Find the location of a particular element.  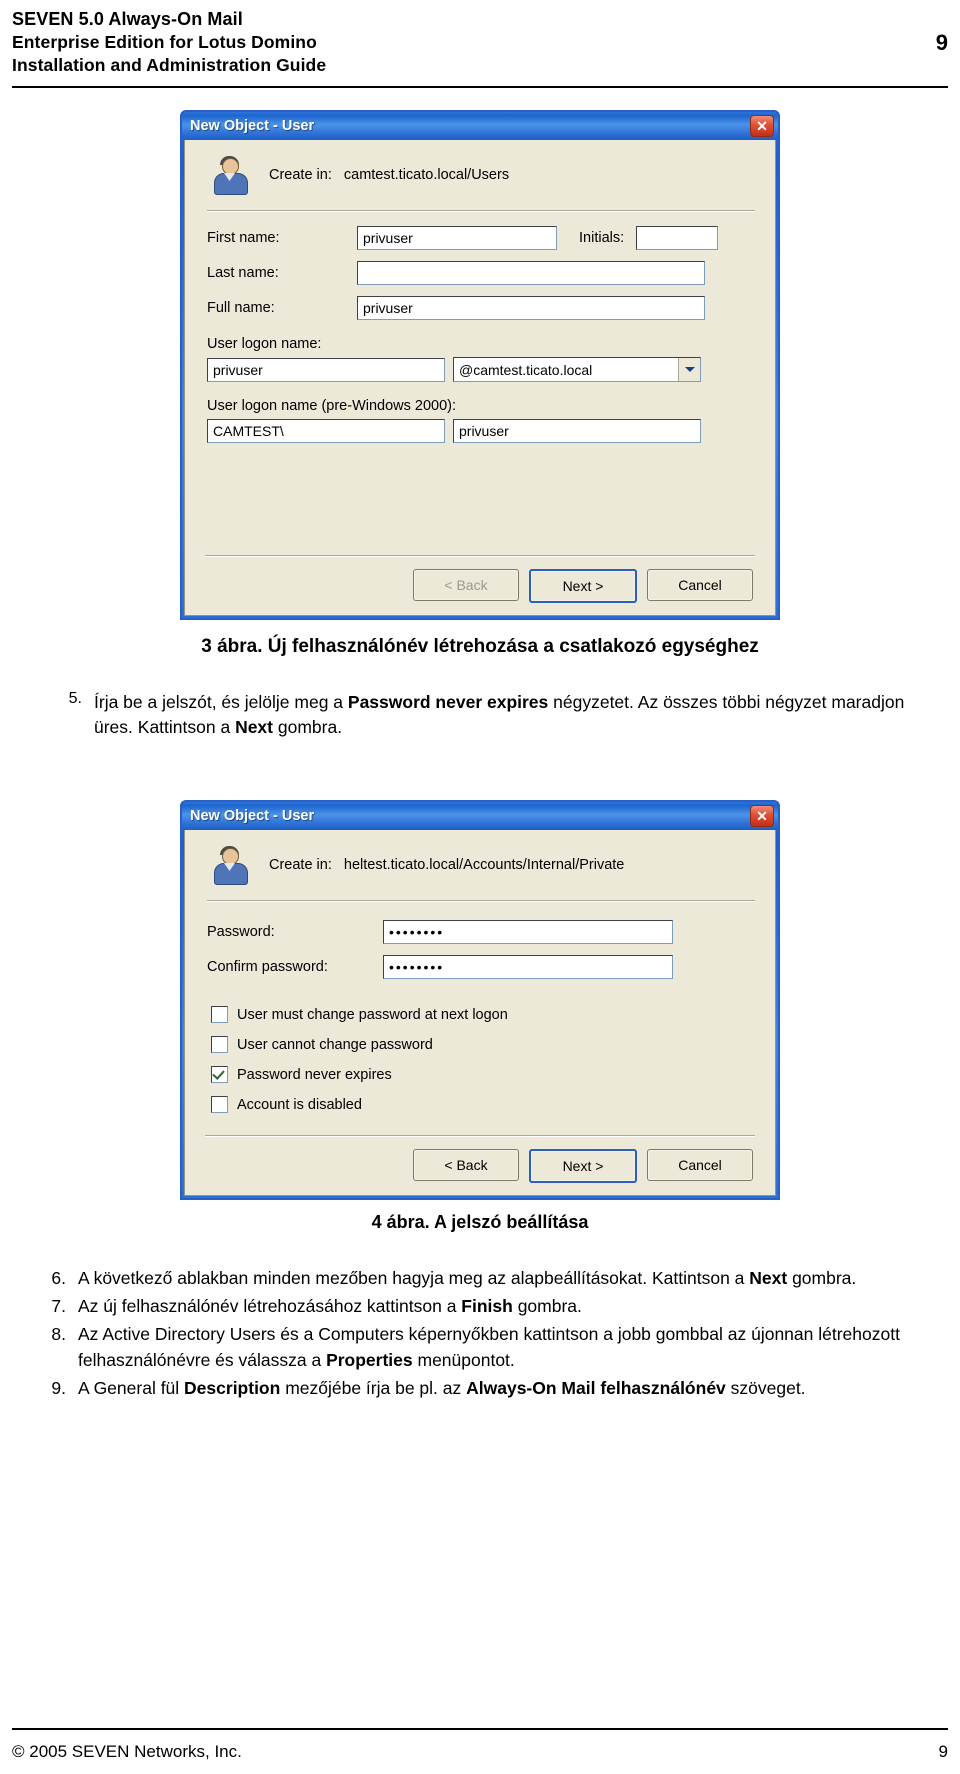

step-8-number: 8. is located at coordinates (58, 1334).